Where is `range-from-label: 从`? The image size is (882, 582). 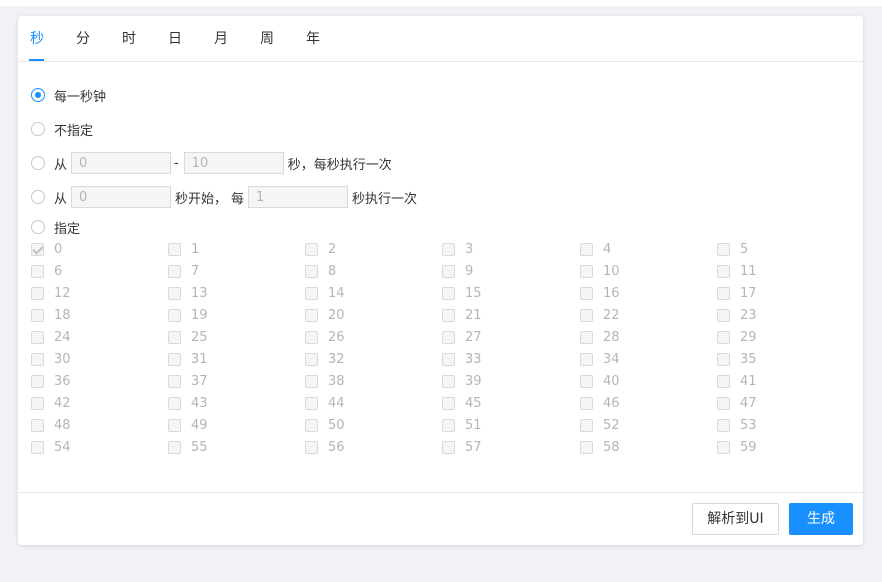 range-from-label: 从 is located at coordinates (61, 165).